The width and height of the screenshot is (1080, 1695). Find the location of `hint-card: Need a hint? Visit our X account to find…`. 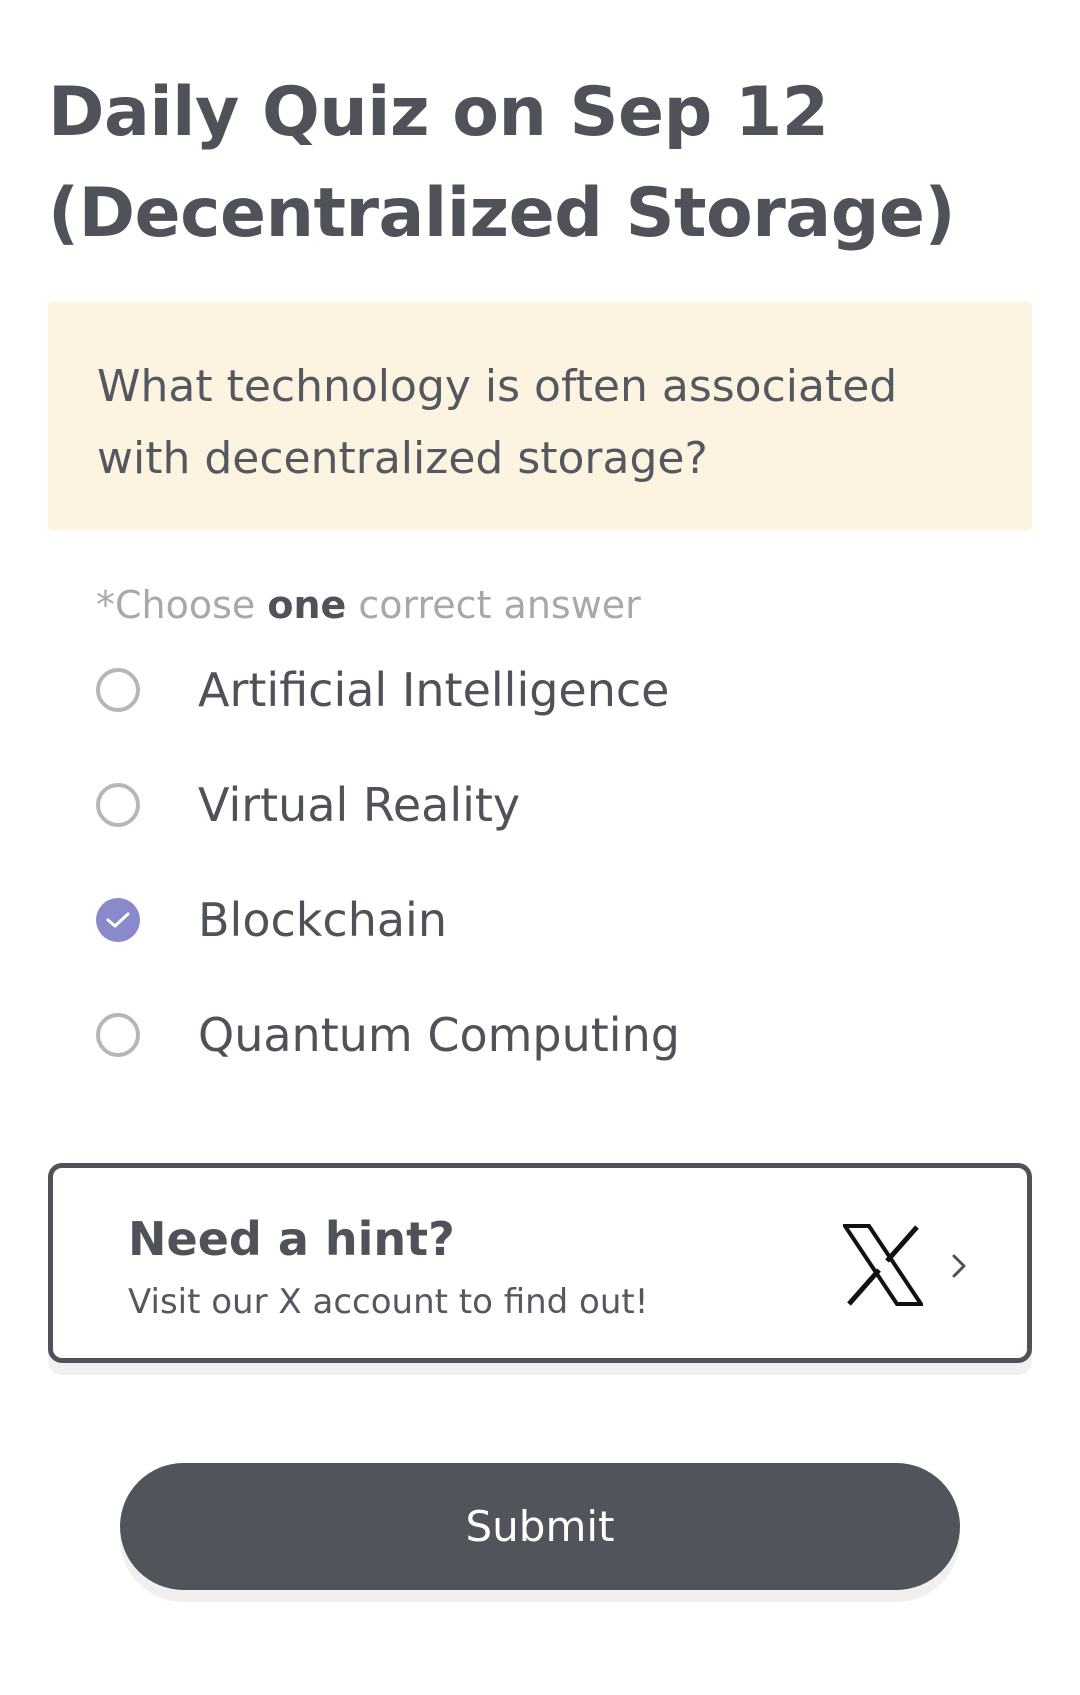

hint-card: Need a hint? Visit our X account to find… is located at coordinates (540, 1263).